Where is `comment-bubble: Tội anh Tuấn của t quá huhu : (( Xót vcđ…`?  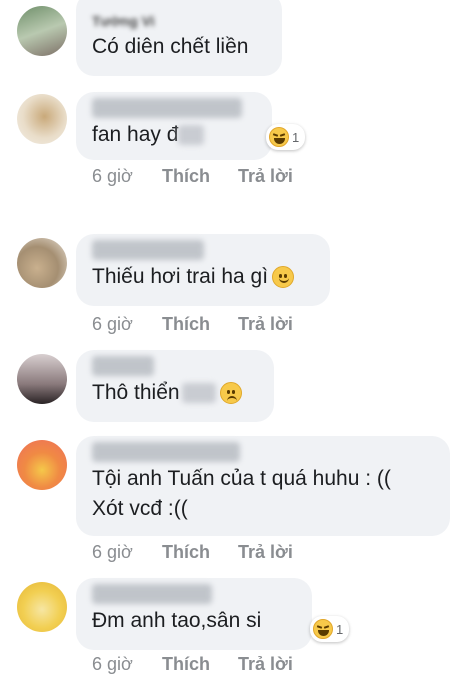
comment-bubble: Tội anh Tuấn của t quá huhu : (( Xót vcđ… is located at coordinates (263, 486).